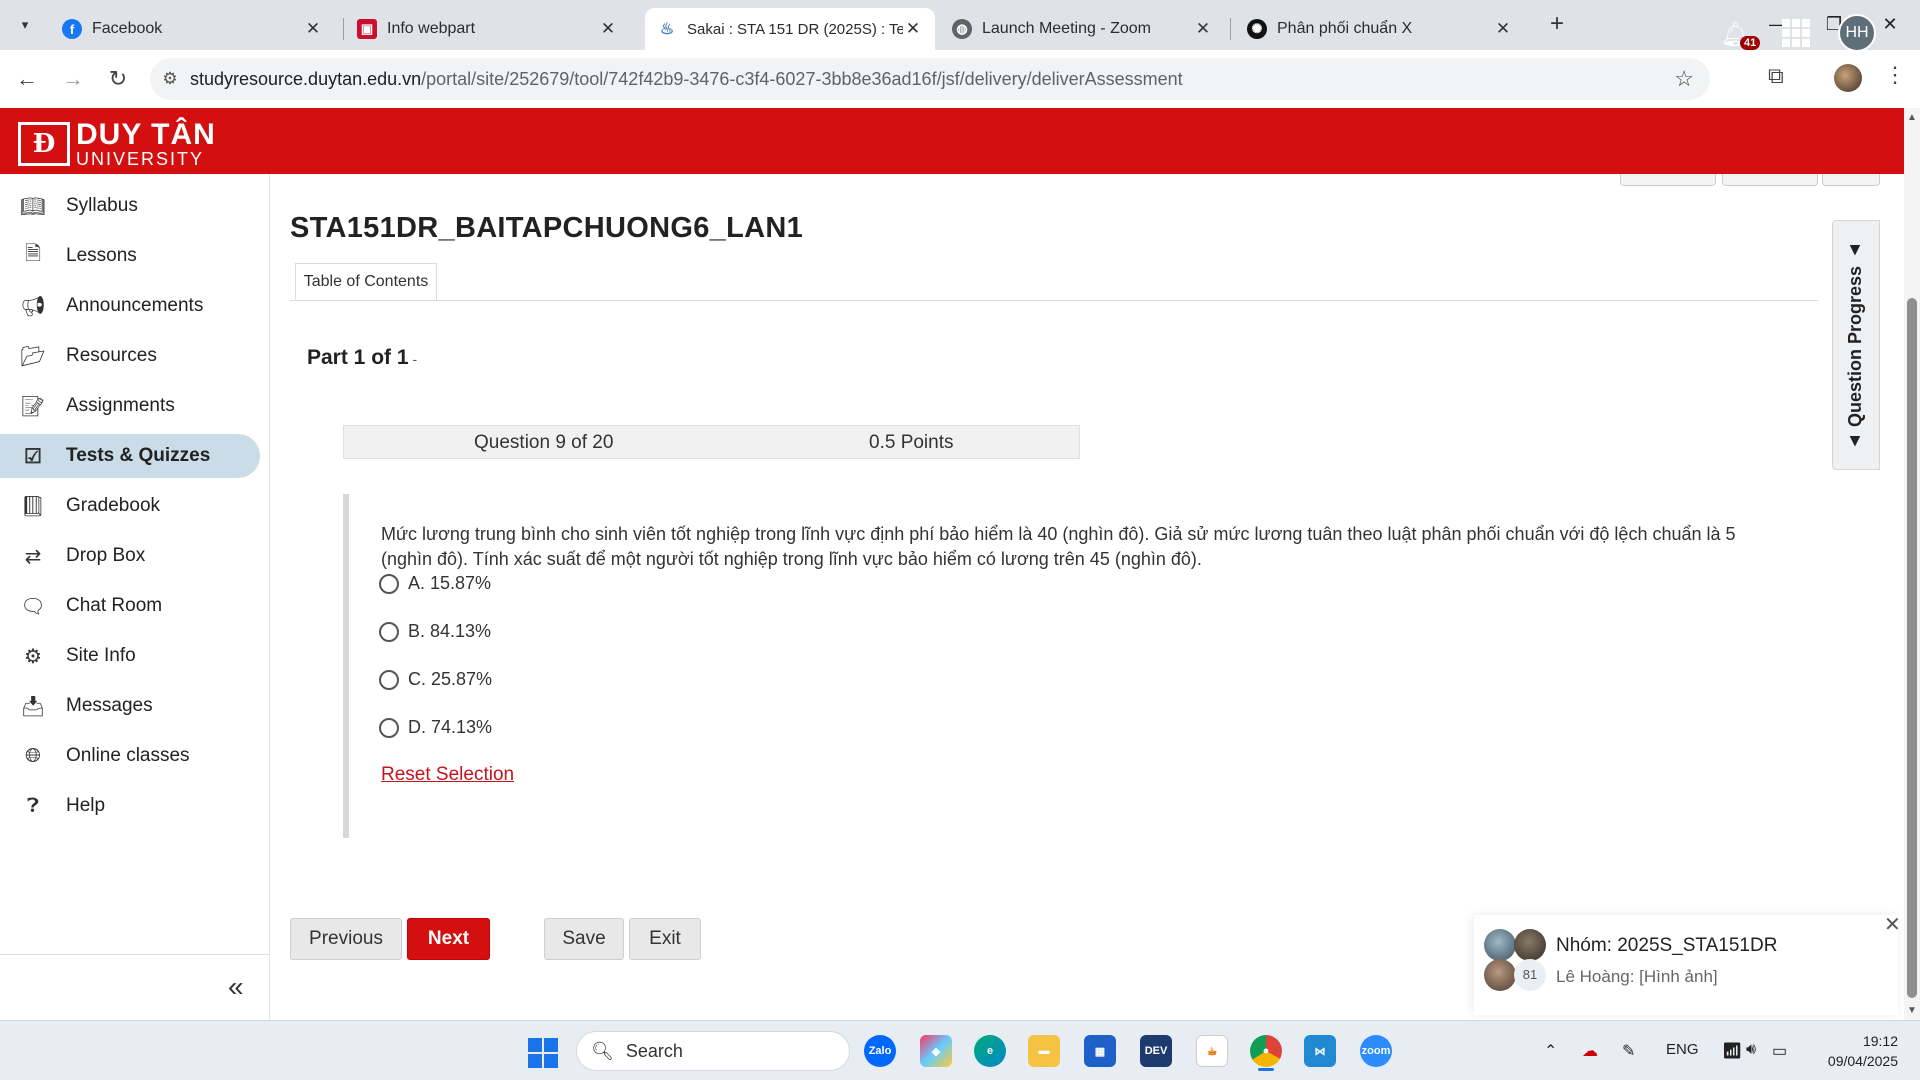  Describe the element at coordinates (487, 29) in the screenshot. I see `tab-info-webpart: ▣ Info webpart ✕` at that location.